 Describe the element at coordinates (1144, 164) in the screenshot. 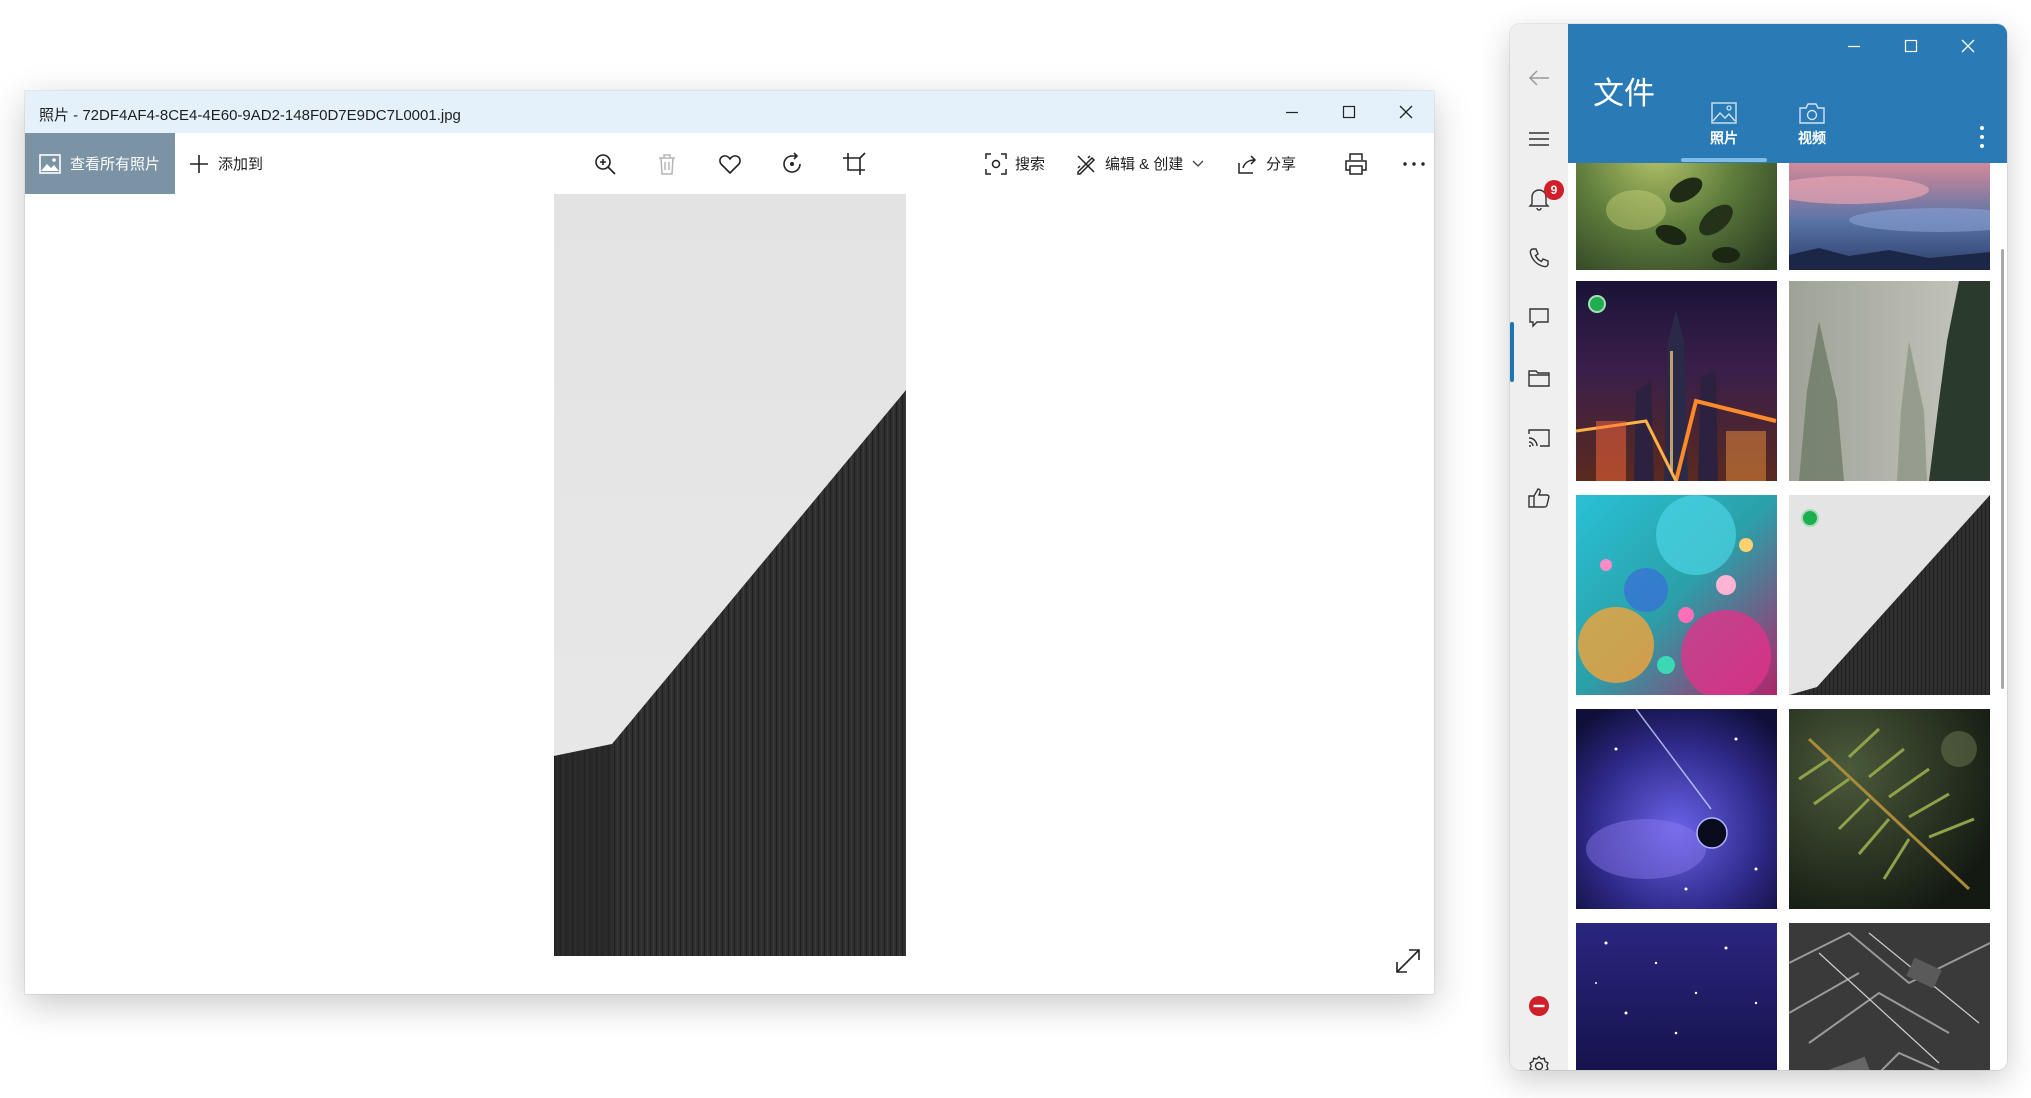

I see `edit-create-label: 编辑 & 创建` at that location.